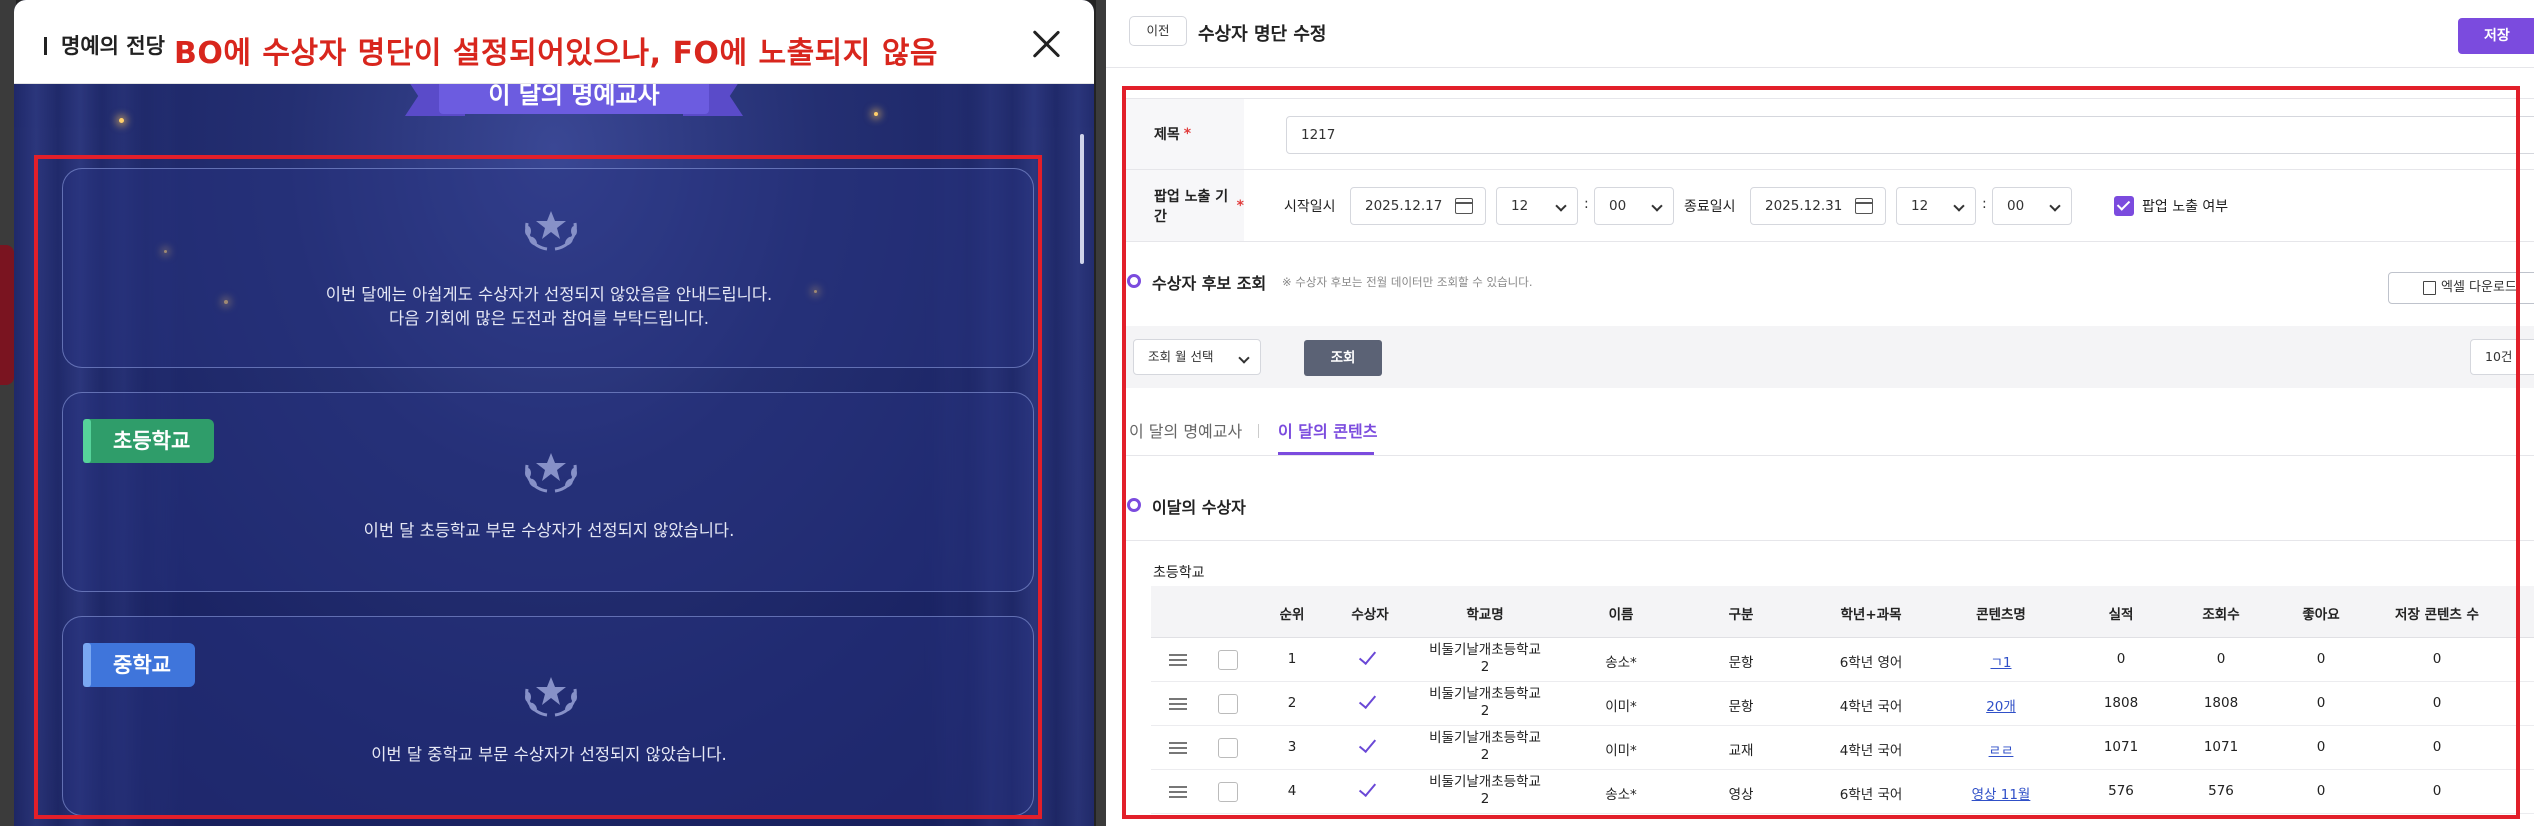  What do you see at coordinates (1179, 573) in the screenshot?
I see `group-label-elementary: 초등학교` at bounding box center [1179, 573].